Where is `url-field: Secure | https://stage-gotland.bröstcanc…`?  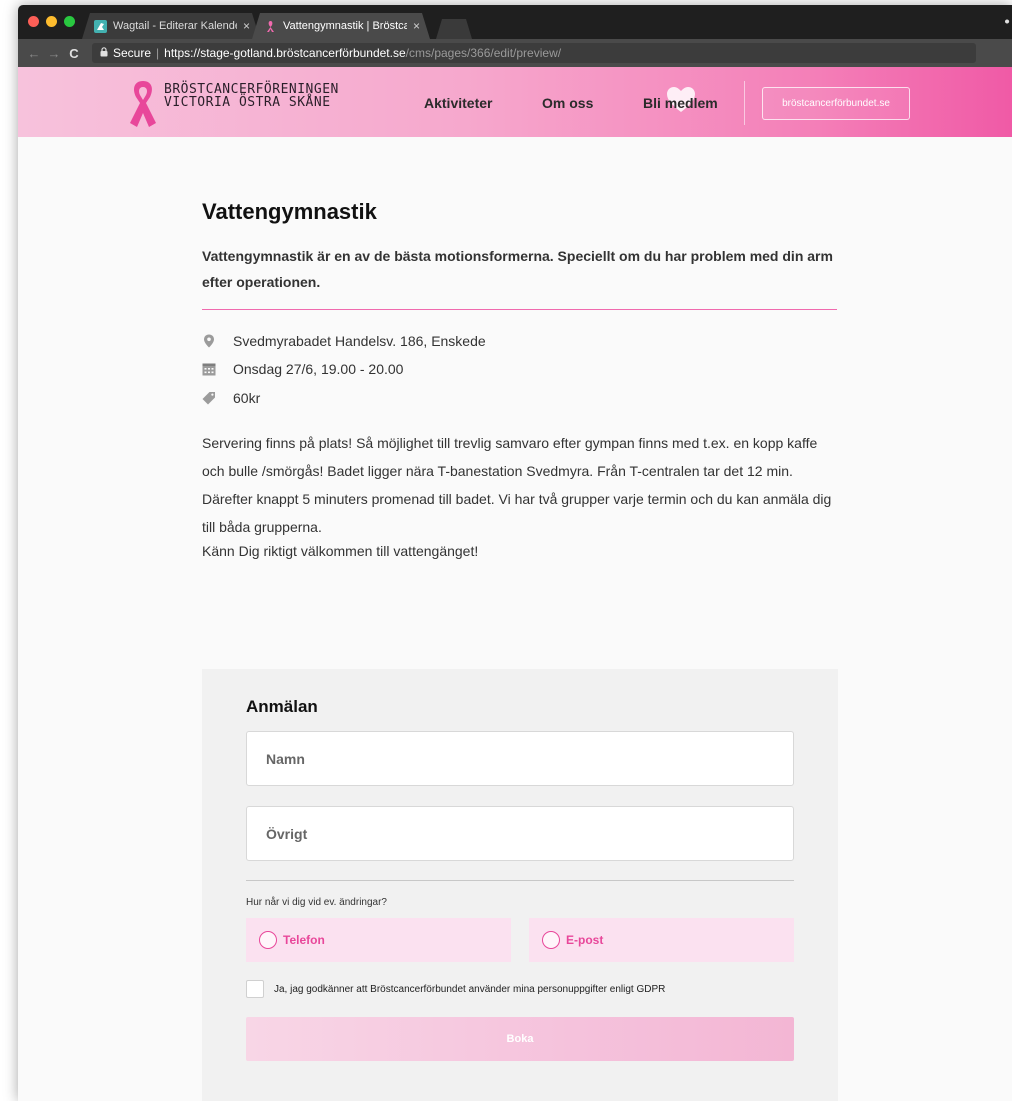 url-field: Secure | https://stage-gotland.bröstcanc… is located at coordinates (534, 53).